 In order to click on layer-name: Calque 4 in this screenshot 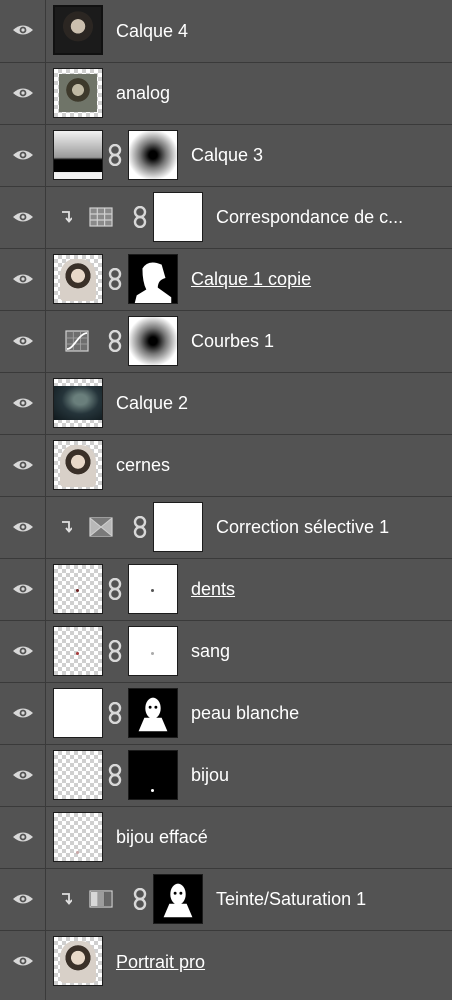, I will do `click(152, 31)`.